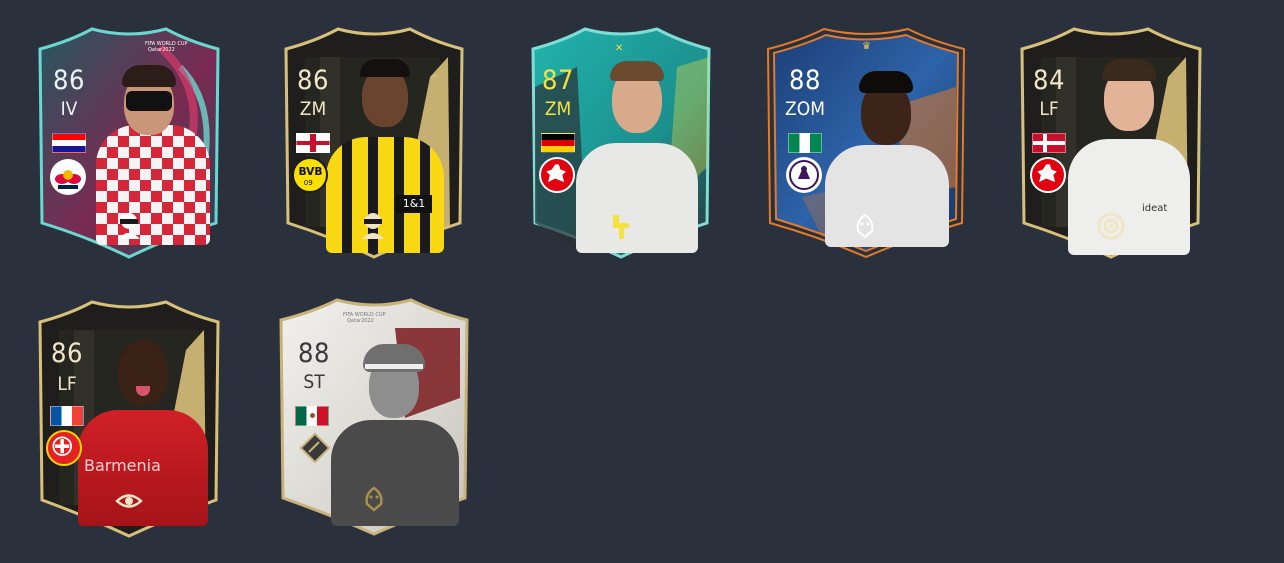 This screenshot has height=563, width=1284. Describe the element at coordinates (315, 448) in the screenshot. I see `icon-diamond-badge-icon` at that location.